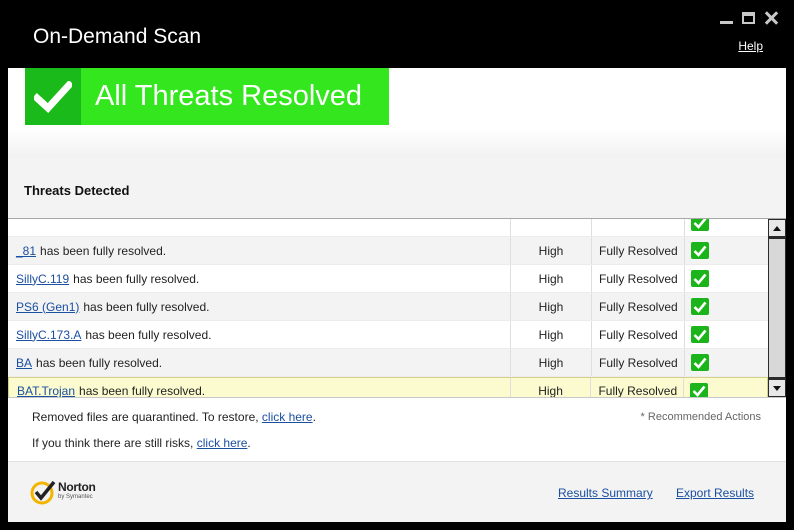  I want to click on results-summary-link: Results Summary, so click(605, 493).